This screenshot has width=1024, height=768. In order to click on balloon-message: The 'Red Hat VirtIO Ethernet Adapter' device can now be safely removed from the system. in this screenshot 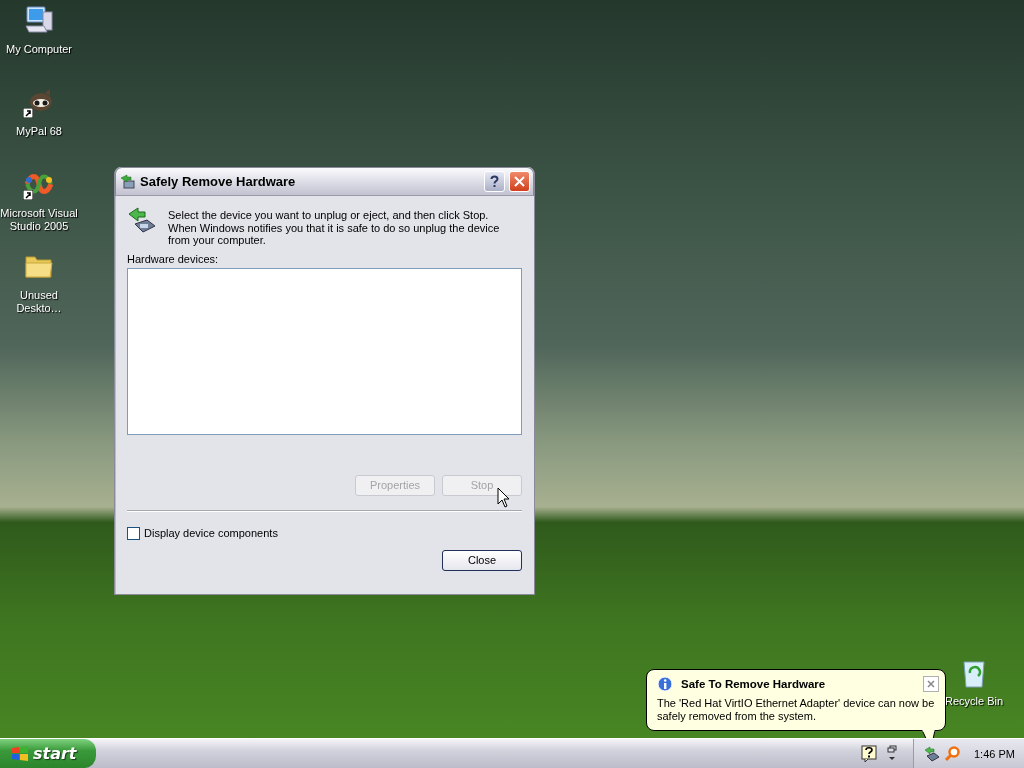, I will do `click(796, 710)`.